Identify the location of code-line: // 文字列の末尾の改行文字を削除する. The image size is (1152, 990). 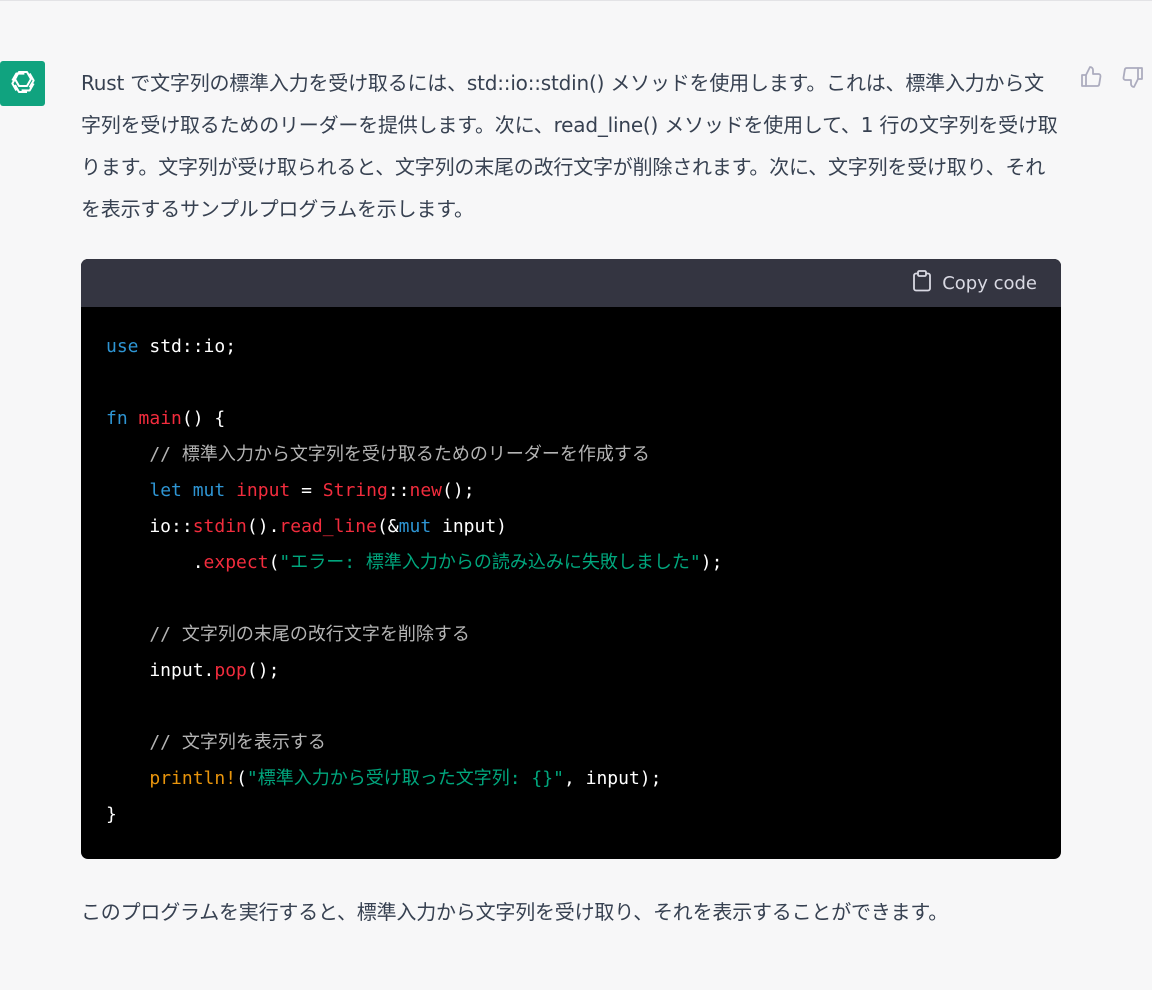
(571, 635).